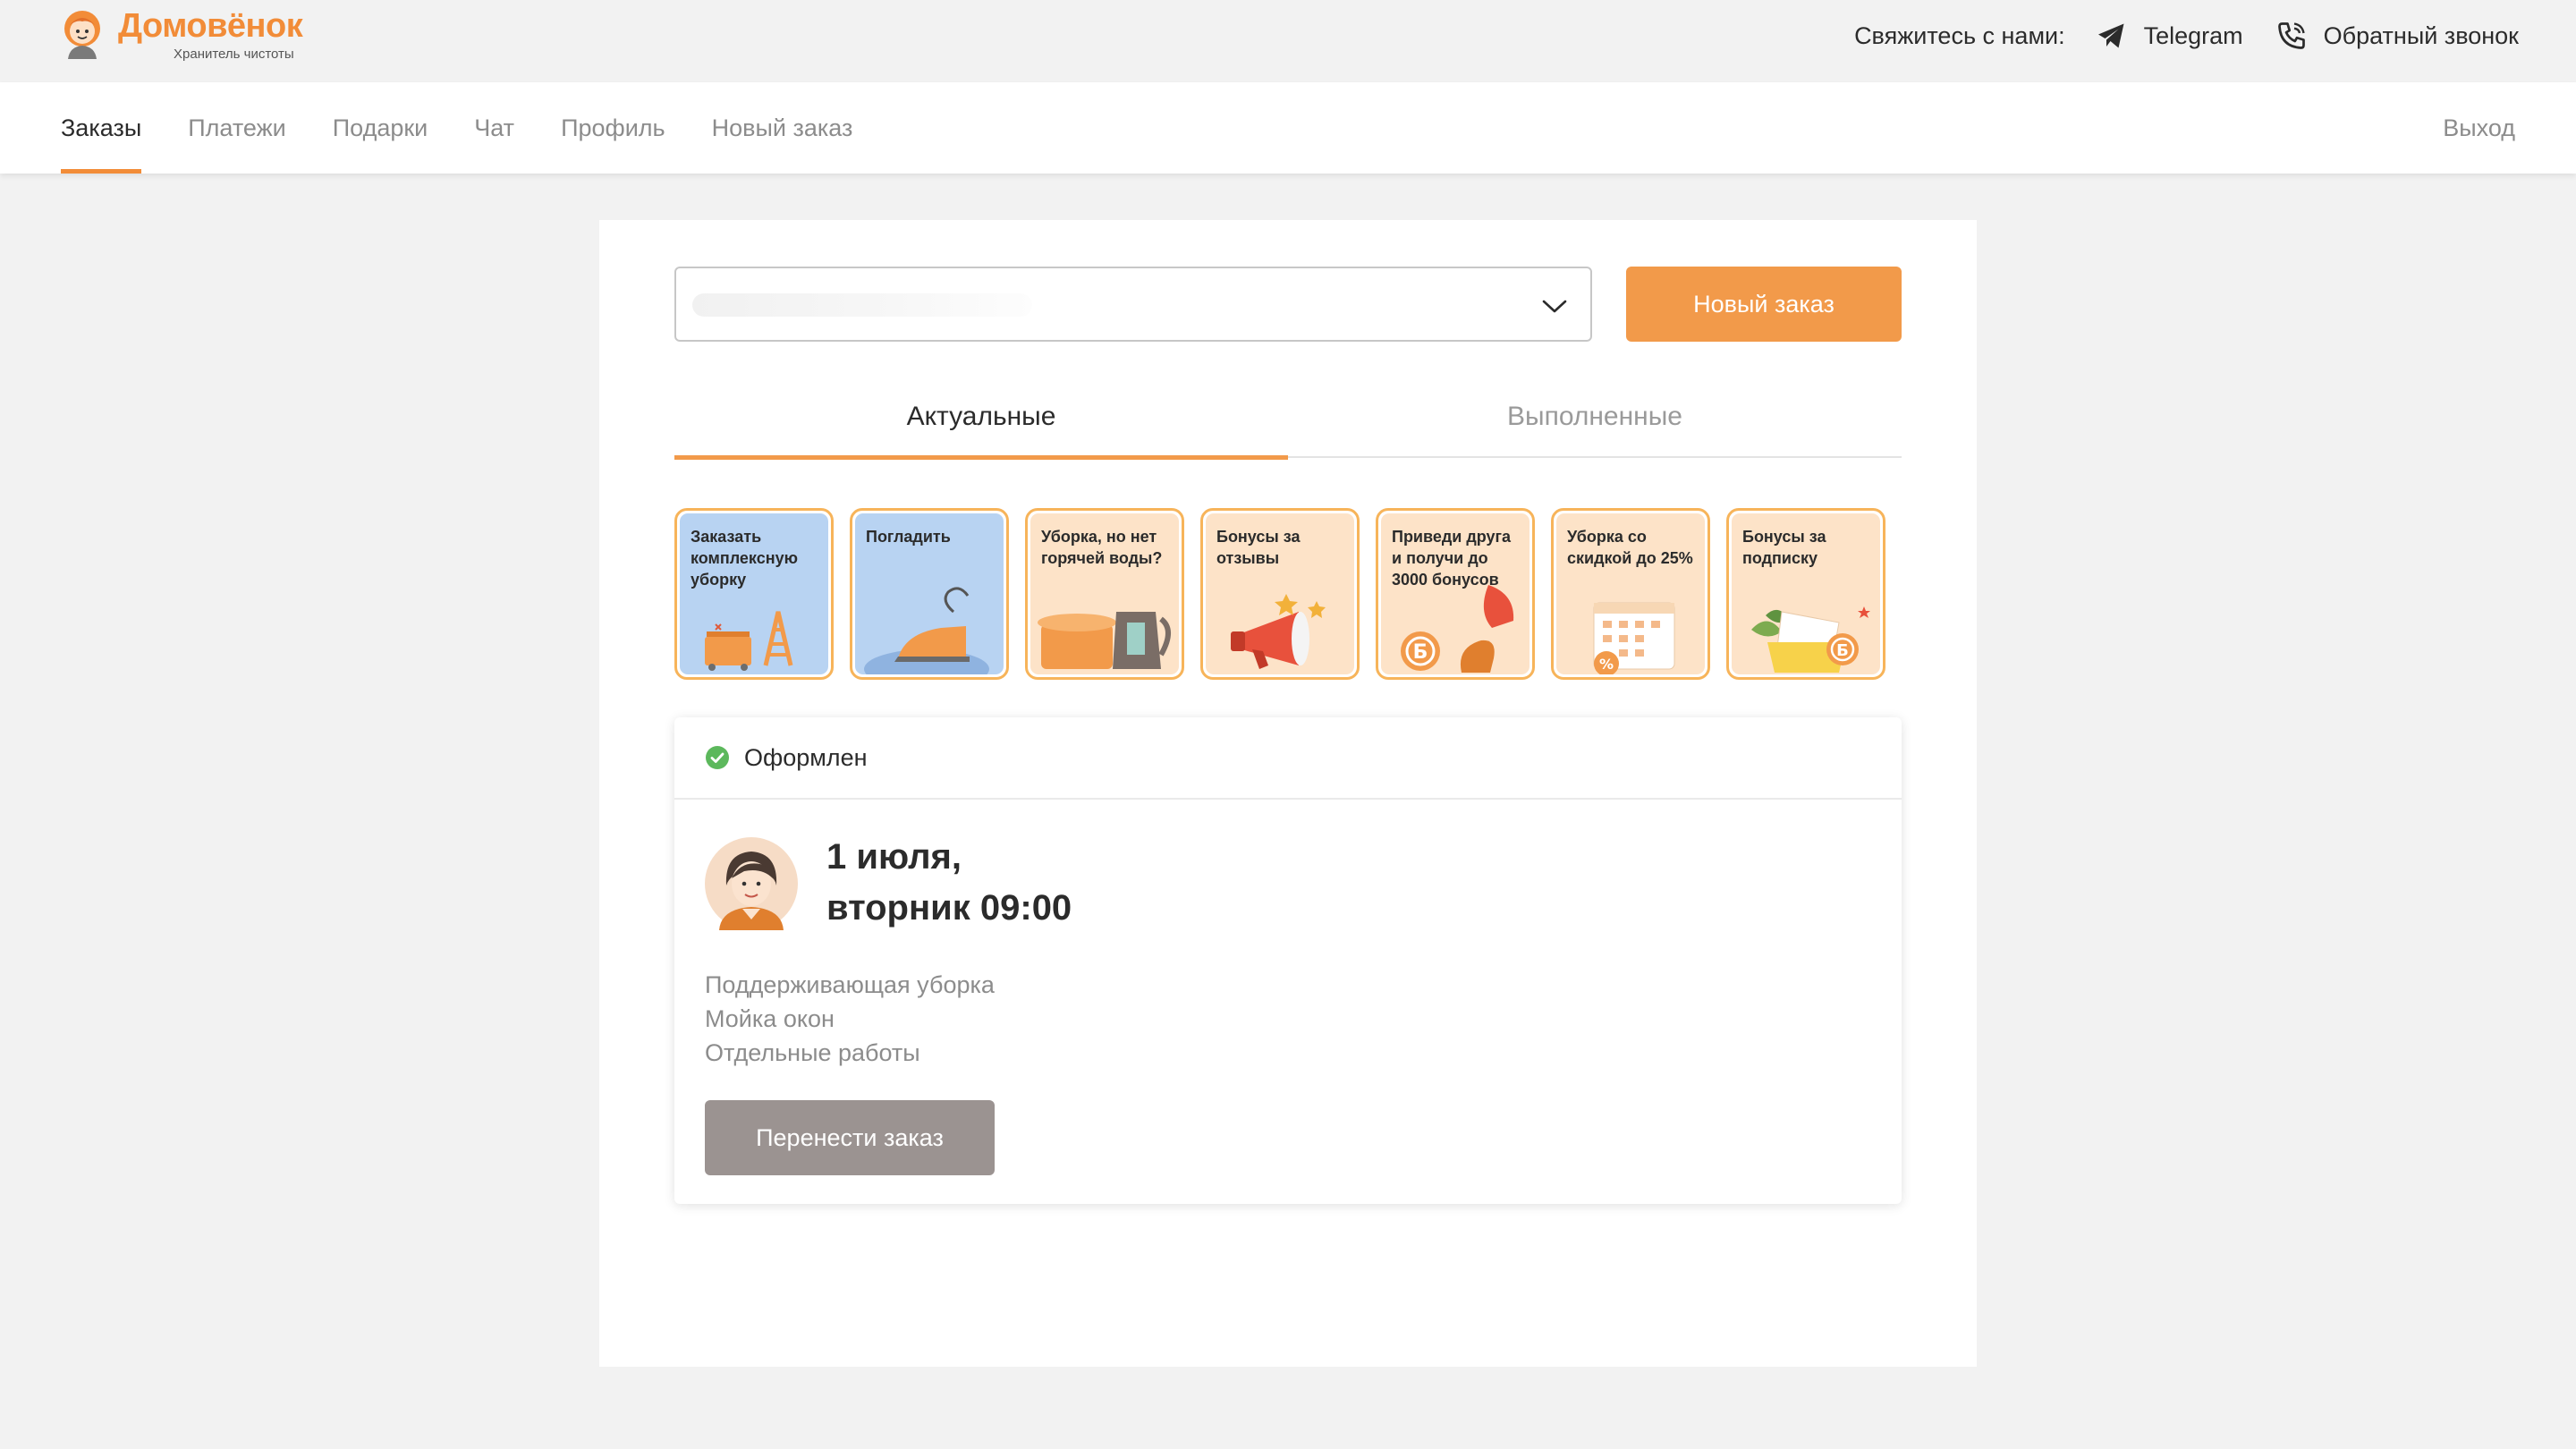 This screenshot has width=2576, height=1449. What do you see at coordinates (850, 1137) in the screenshot?
I see `reschedule-order-button: Перенести заказ` at bounding box center [850, 1137].